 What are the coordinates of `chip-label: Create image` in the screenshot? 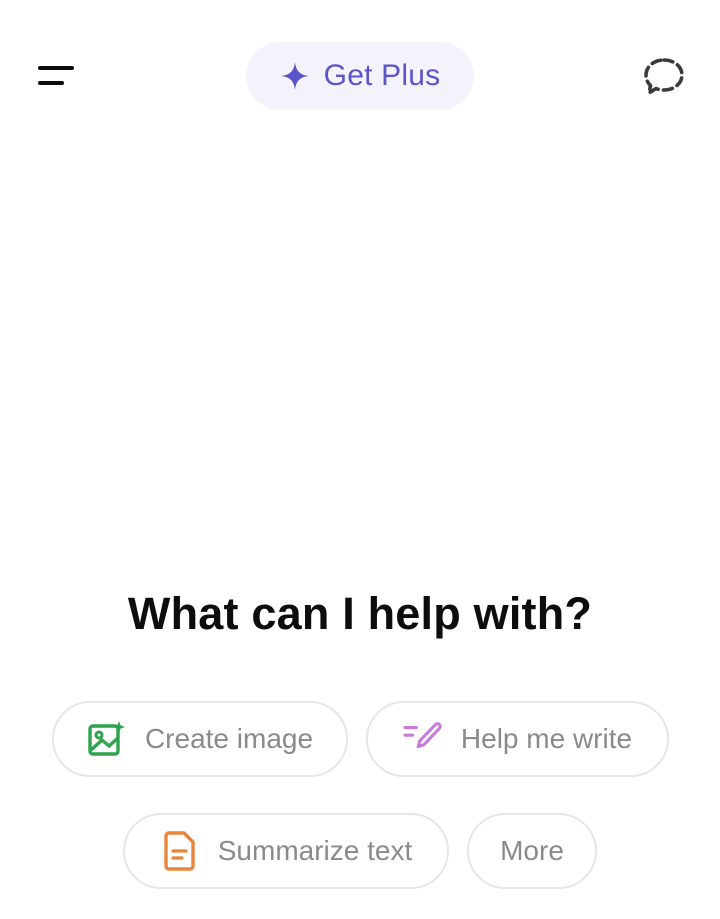 It's located at (229, 738).